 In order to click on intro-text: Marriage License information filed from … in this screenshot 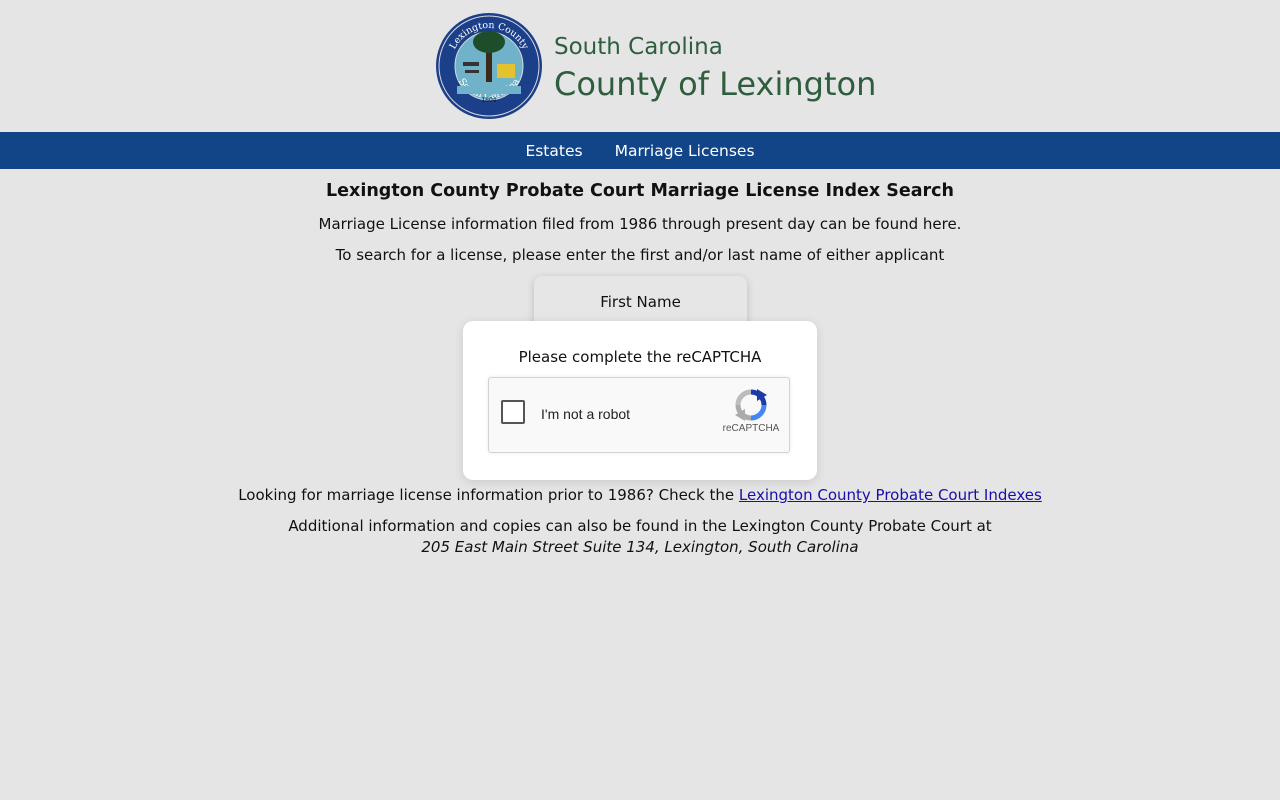, I will do `click(640, 224)`.